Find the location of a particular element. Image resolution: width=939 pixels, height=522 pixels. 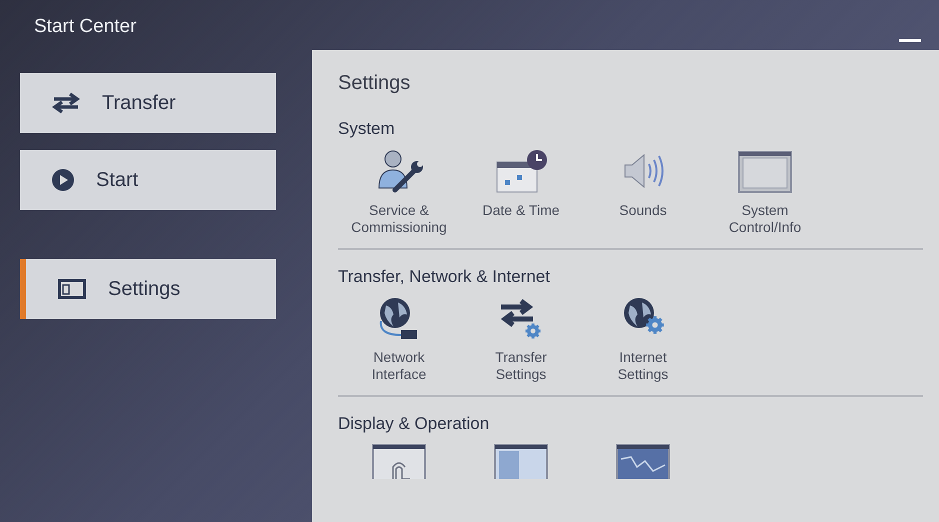

panel-title: Settings is located at coordinates (374, 83).